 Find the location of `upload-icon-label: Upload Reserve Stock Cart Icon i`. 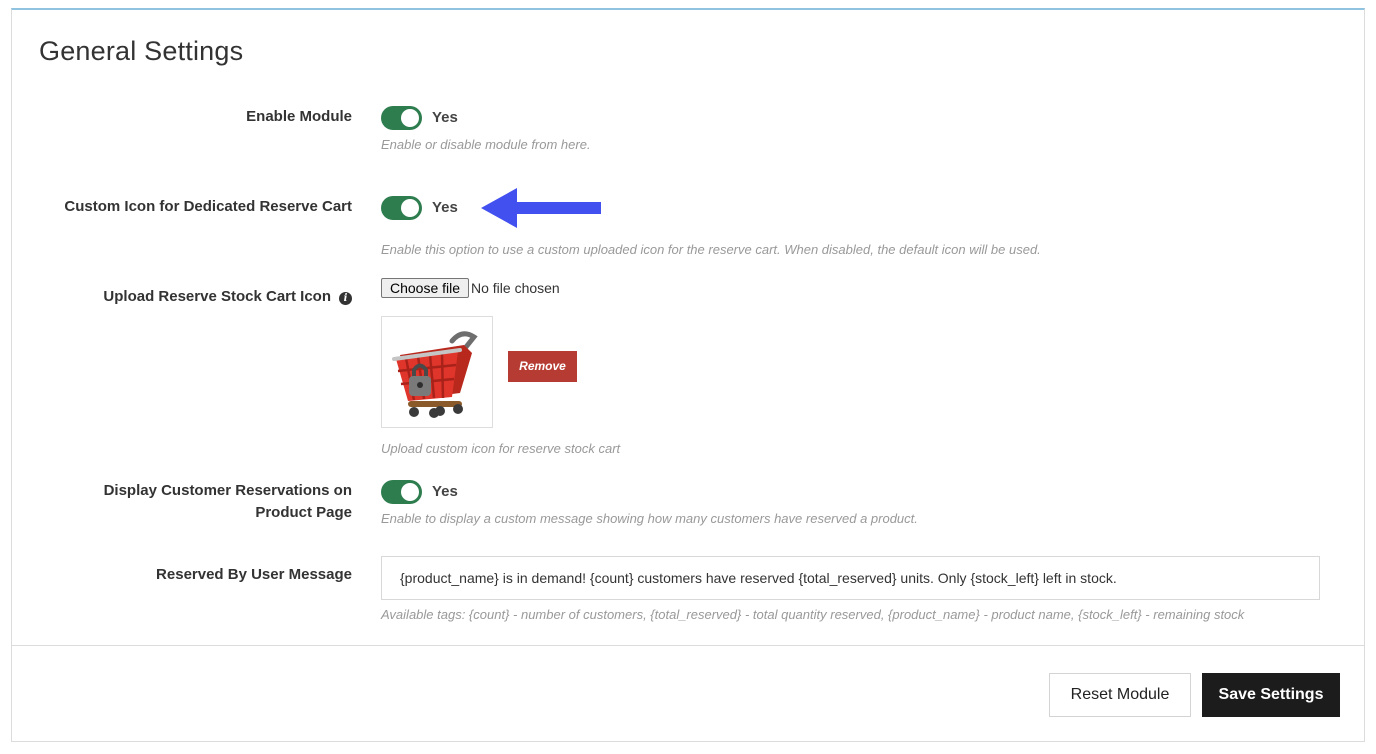

upload-icon-label: Upload Reserve Stock Cart Icon i is located at coordinates (227, 297).